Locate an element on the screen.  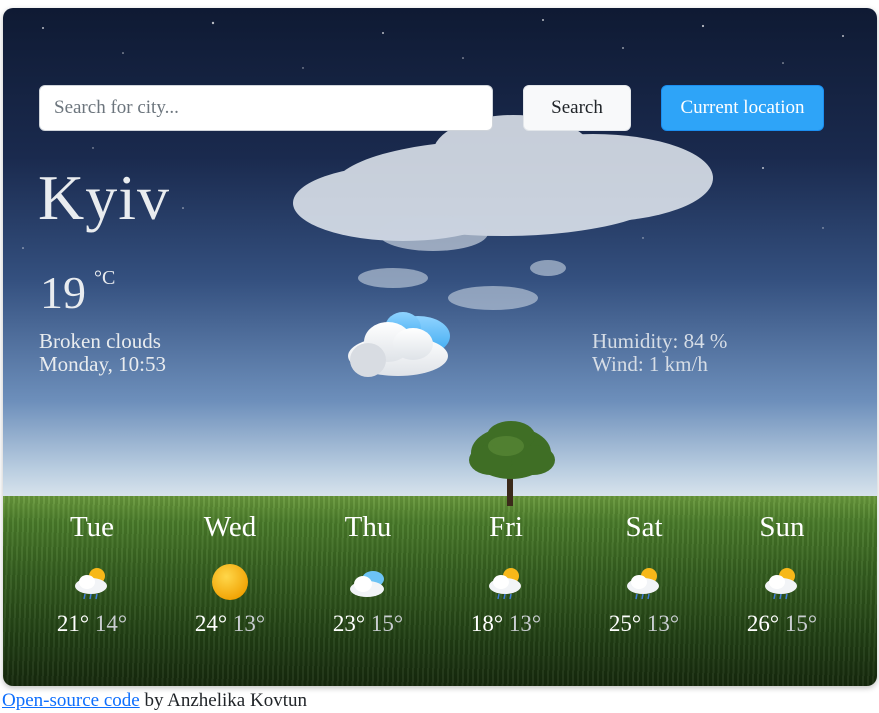
forecast-day: Sat 25° 13° is located at coordinates (644, 585).